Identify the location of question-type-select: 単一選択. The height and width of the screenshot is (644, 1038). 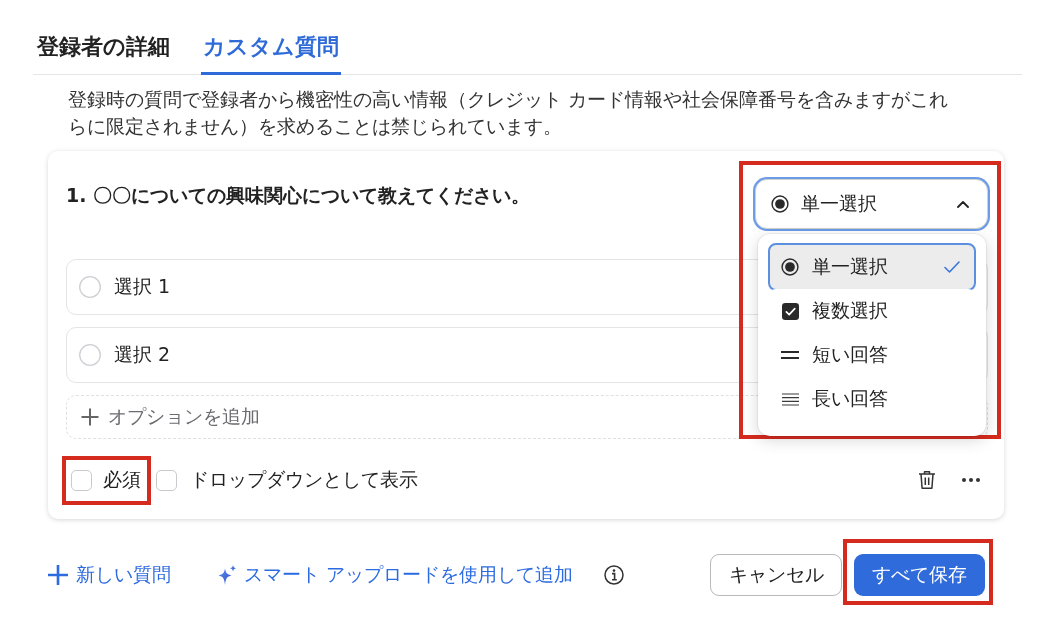
(871, 204).